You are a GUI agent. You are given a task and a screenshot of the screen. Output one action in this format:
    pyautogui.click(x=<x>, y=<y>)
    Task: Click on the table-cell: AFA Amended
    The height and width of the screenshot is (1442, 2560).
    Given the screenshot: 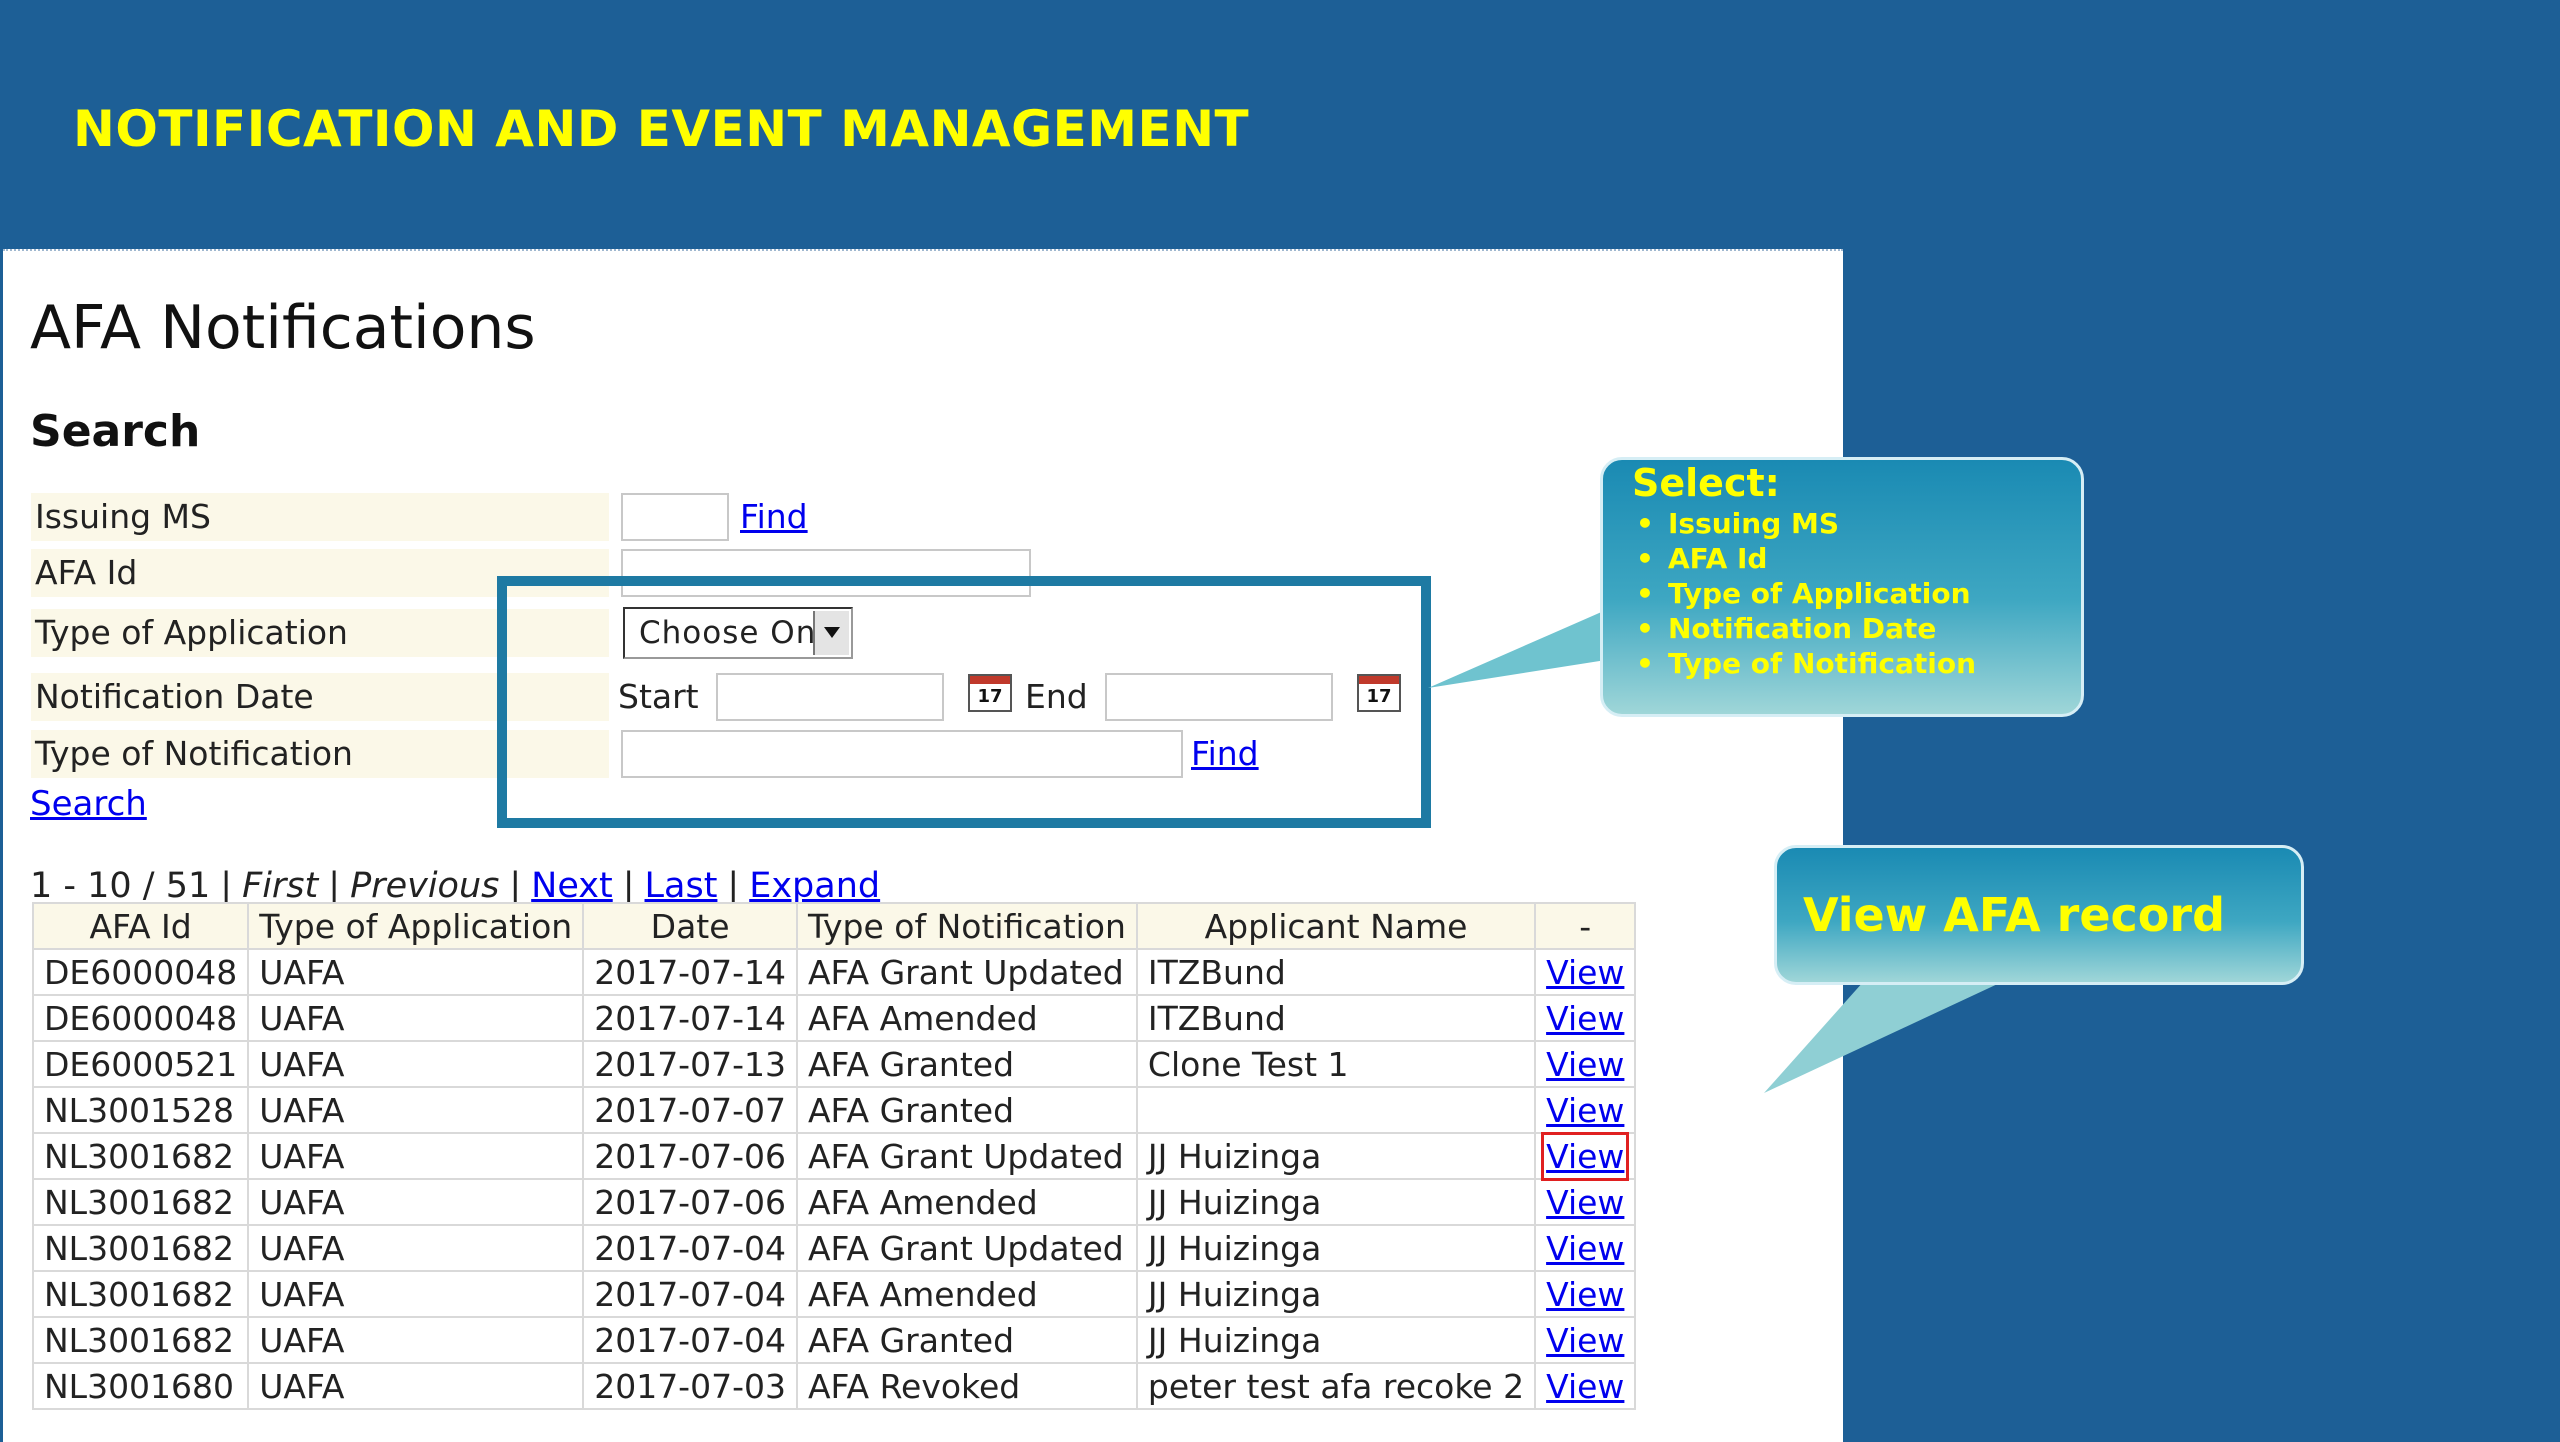 What is the action you would take?
    pyautogui.click(x=966, y=1202)
    